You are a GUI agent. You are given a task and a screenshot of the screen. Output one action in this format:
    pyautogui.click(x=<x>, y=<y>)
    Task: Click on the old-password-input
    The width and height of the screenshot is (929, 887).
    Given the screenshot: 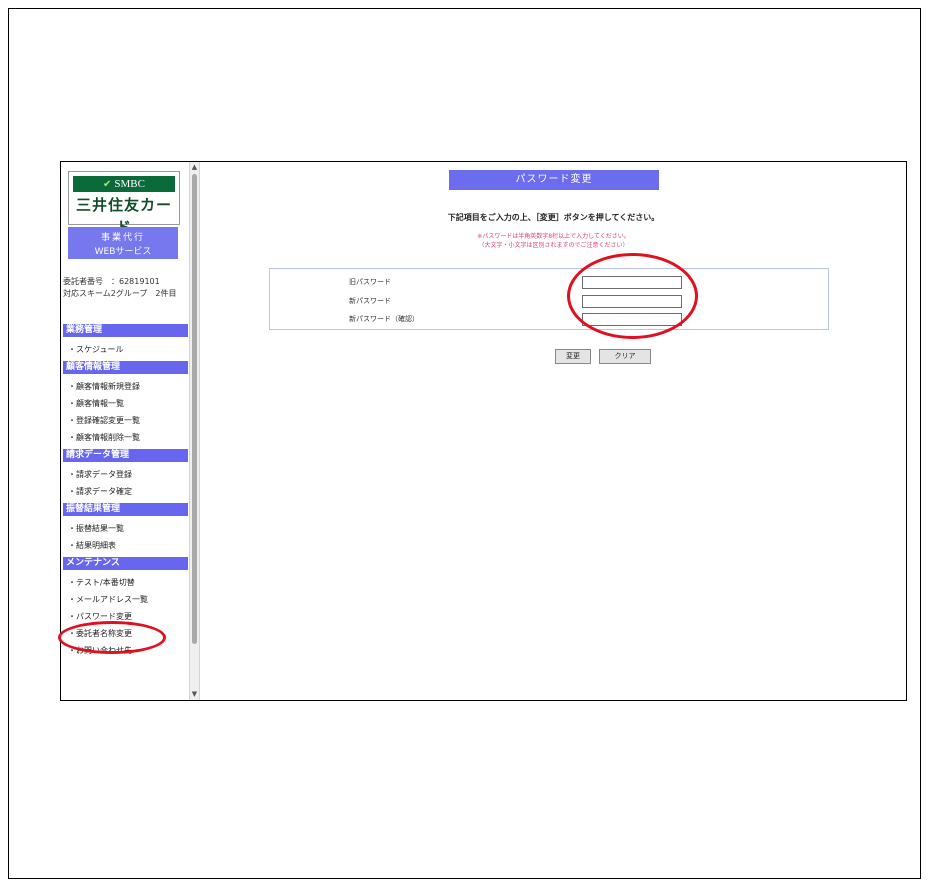 What is the action you would take?
    pyautogui.click(x=632, y=282)
    